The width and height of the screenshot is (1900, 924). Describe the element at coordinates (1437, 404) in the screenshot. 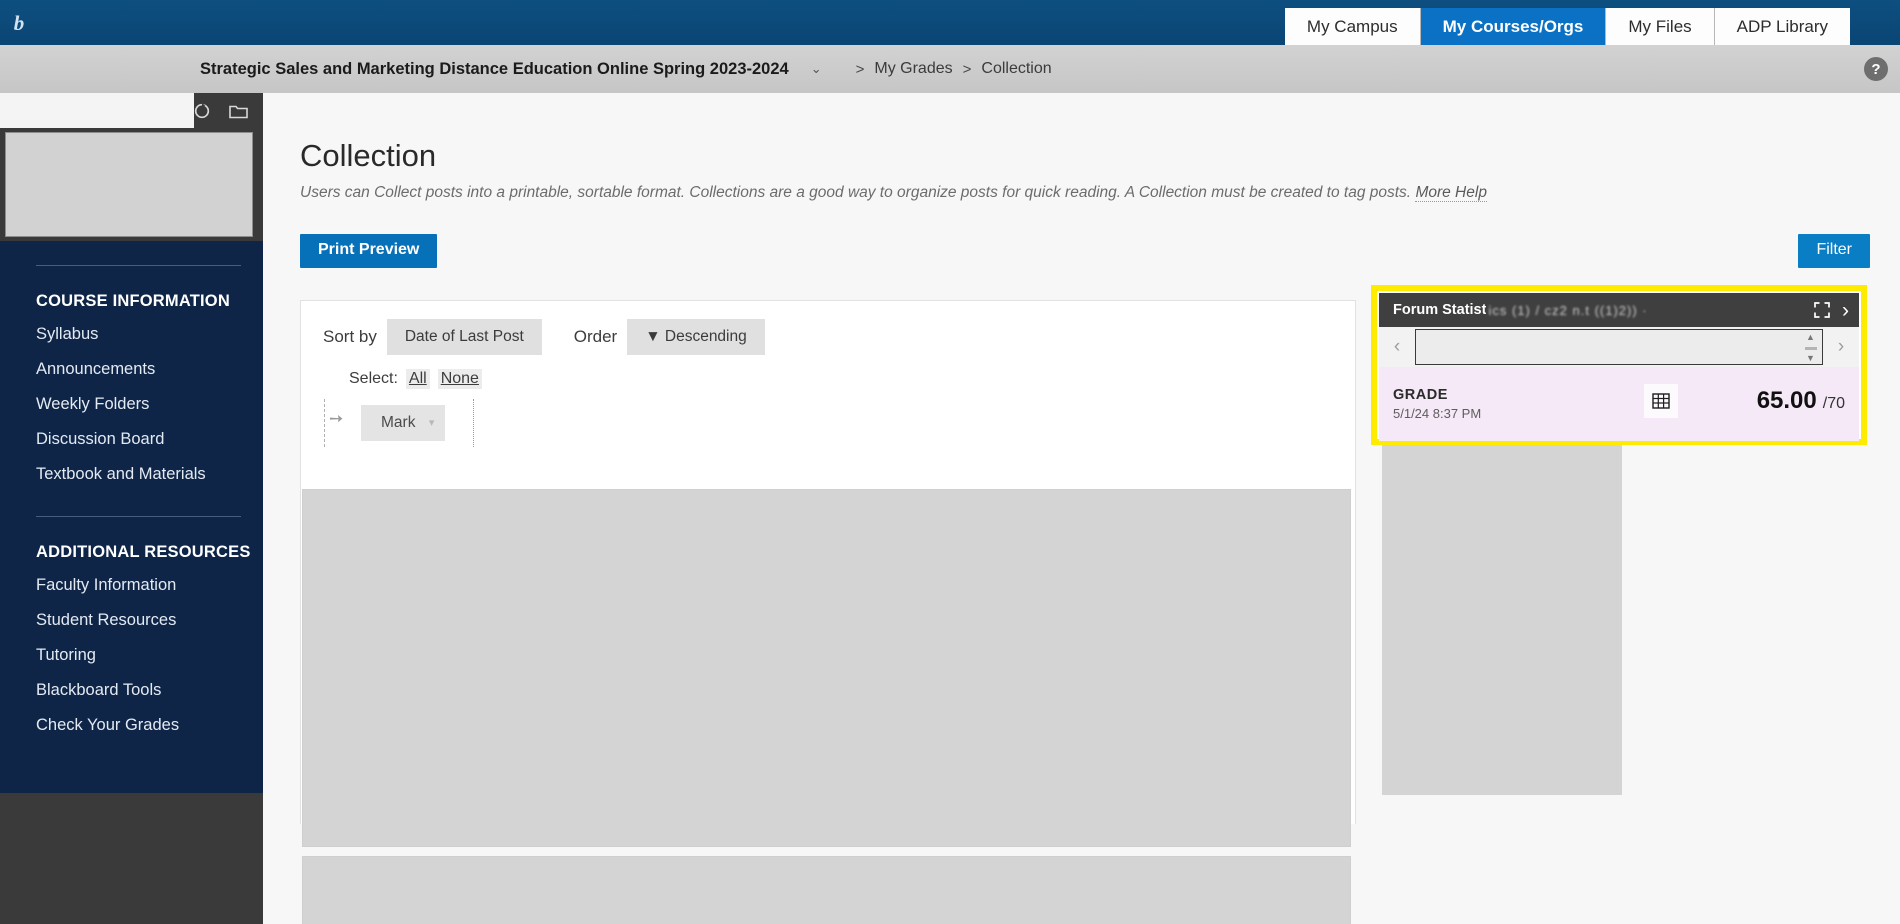

I see `grade-info: GRADE 5/1/24 8:37 PM` at that location.